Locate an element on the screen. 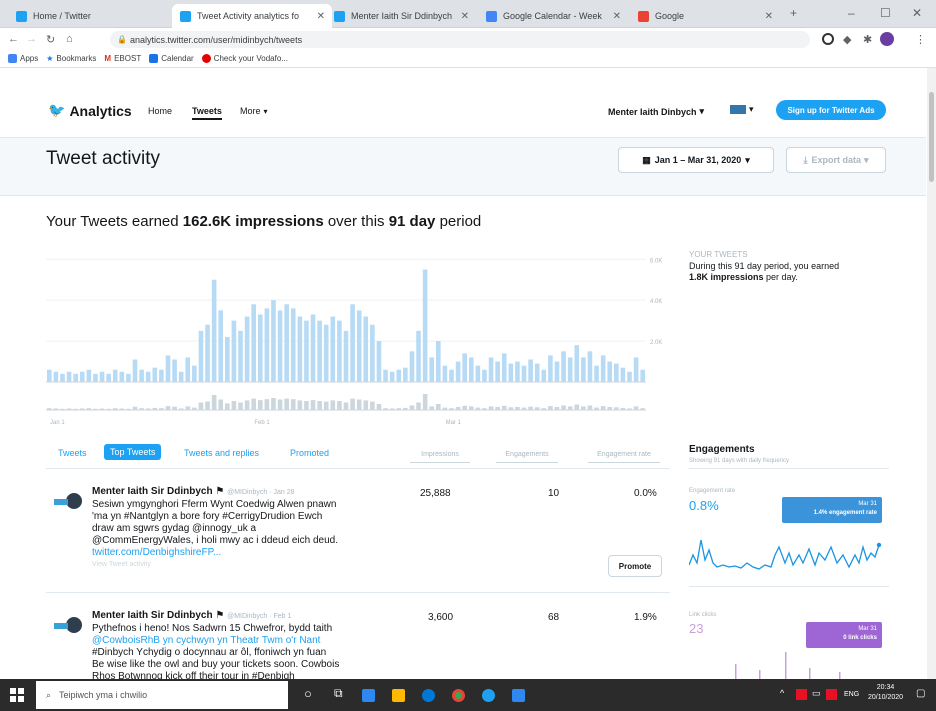 This screenshot has height=711, width=936. start-tile is located at coordinates (21, 699).